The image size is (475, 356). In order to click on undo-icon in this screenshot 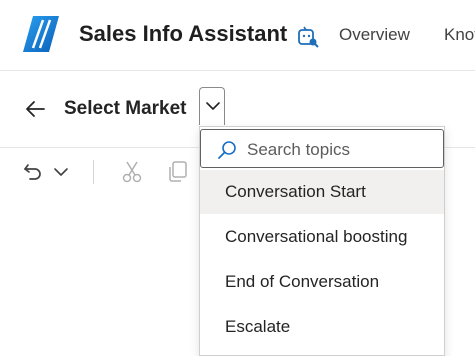, I will do `click(33, 172)`.